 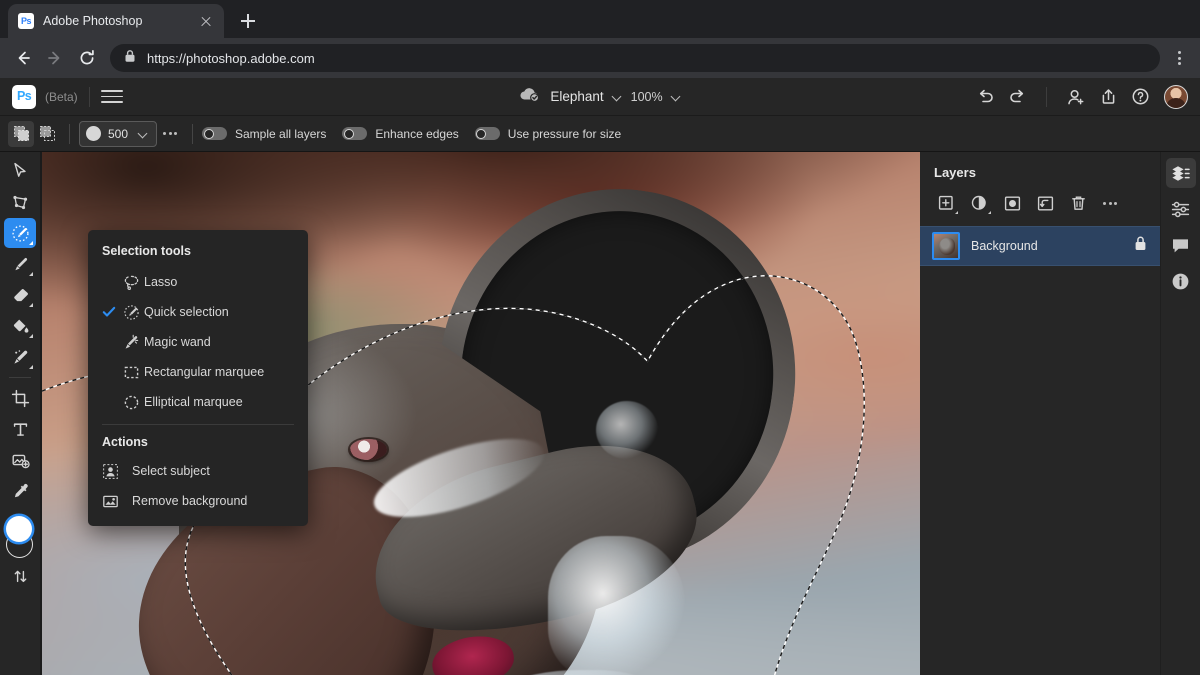 I want to click on header-actions, so click(x=1079, y=97).